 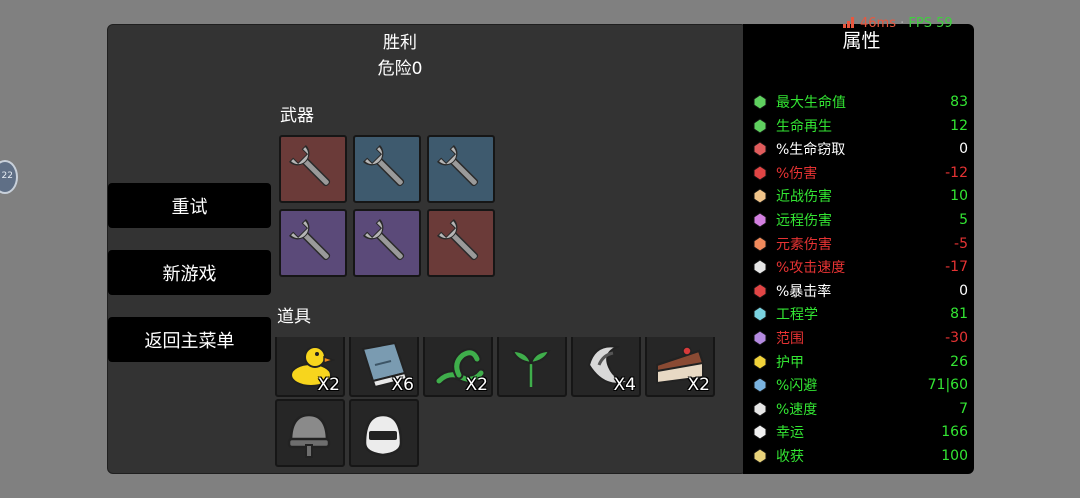 I want to click on stat-value: 26, so click(x=959, y=361).